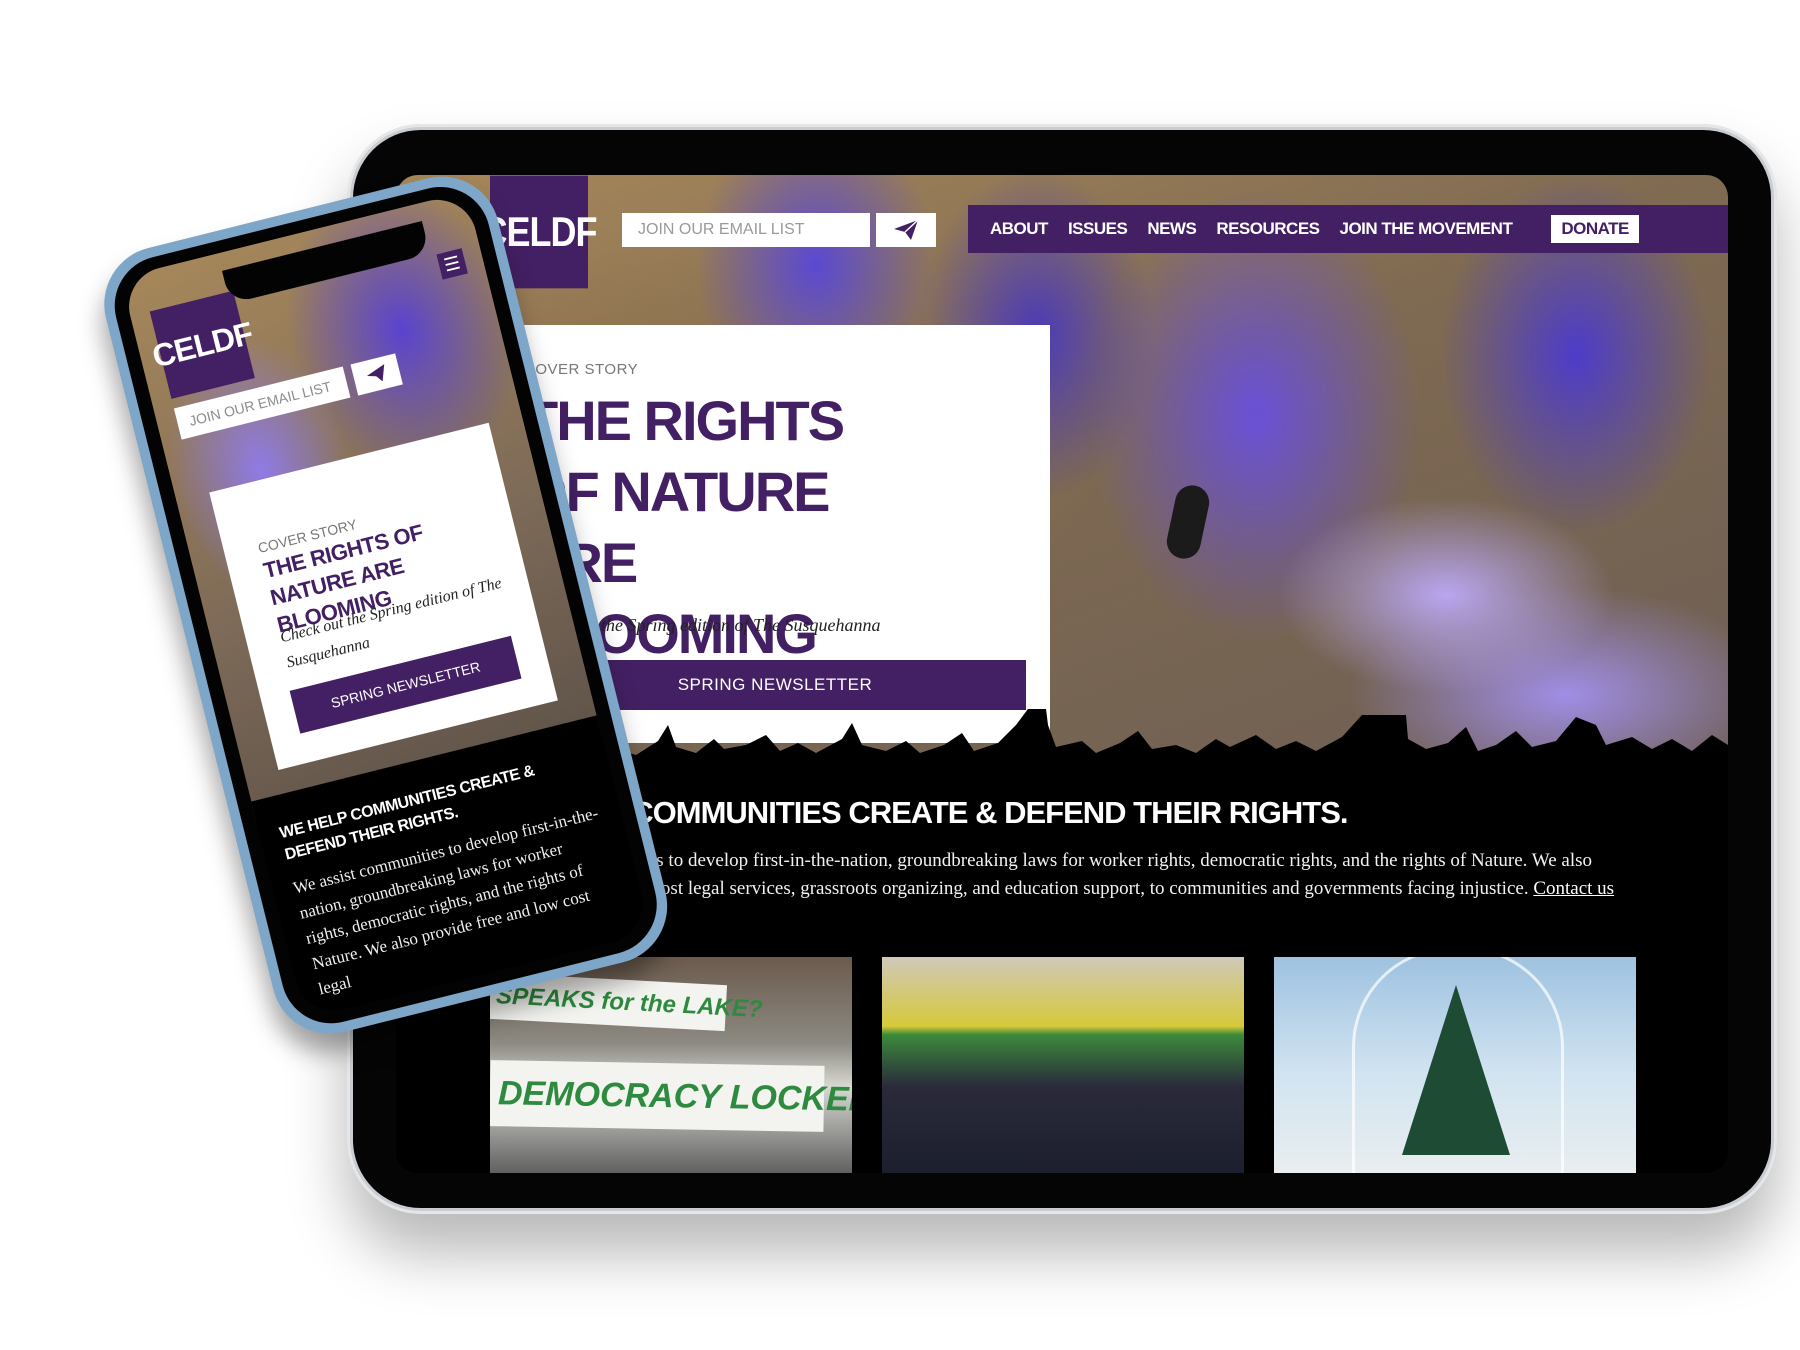  Describe the element at coordinates (581, 369) in the screenshot. I see `cover-kicker: COVER STORY` at that location.